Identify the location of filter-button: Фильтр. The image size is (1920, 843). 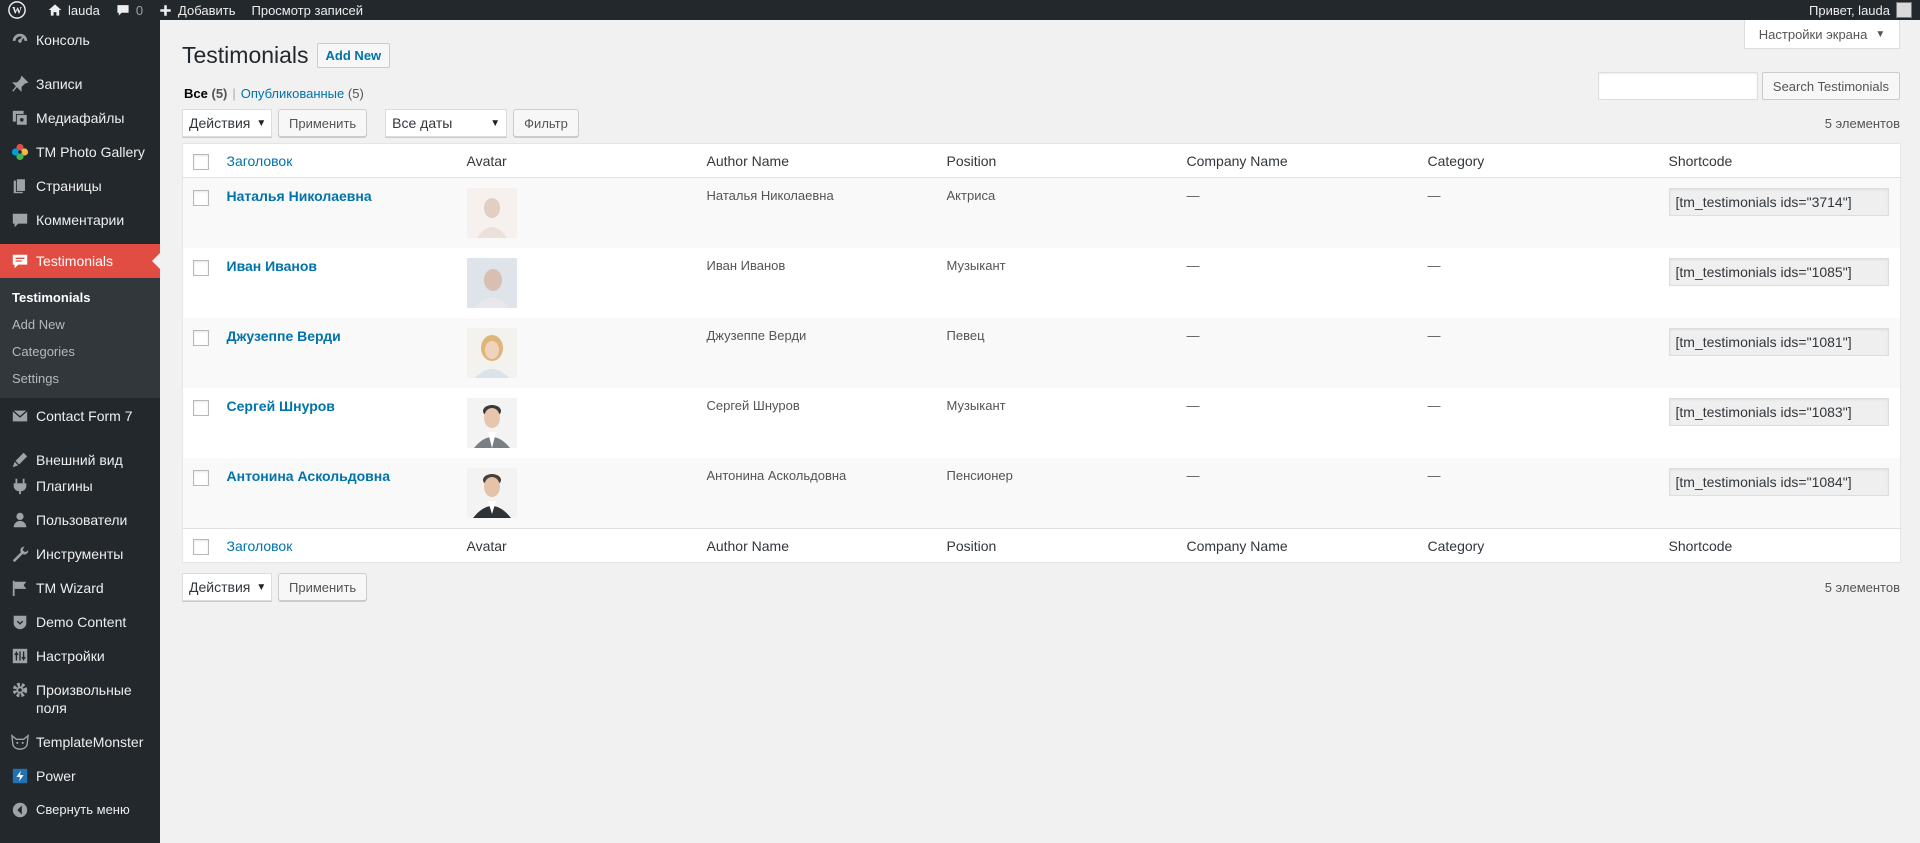
(546, 123).